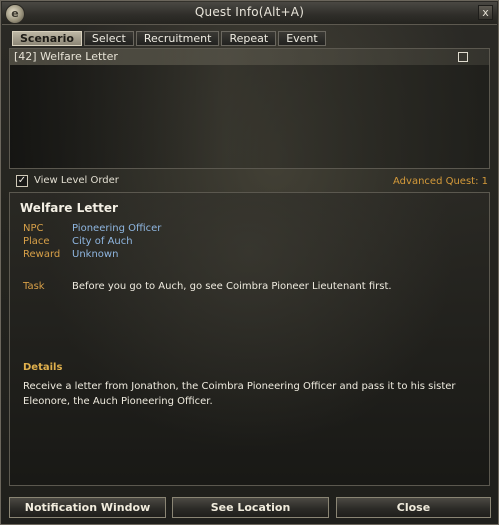 The width and height of the screenshot is (499, 525). I want to click on window-title: Quest Info(Alt+A), so click(249, 12).